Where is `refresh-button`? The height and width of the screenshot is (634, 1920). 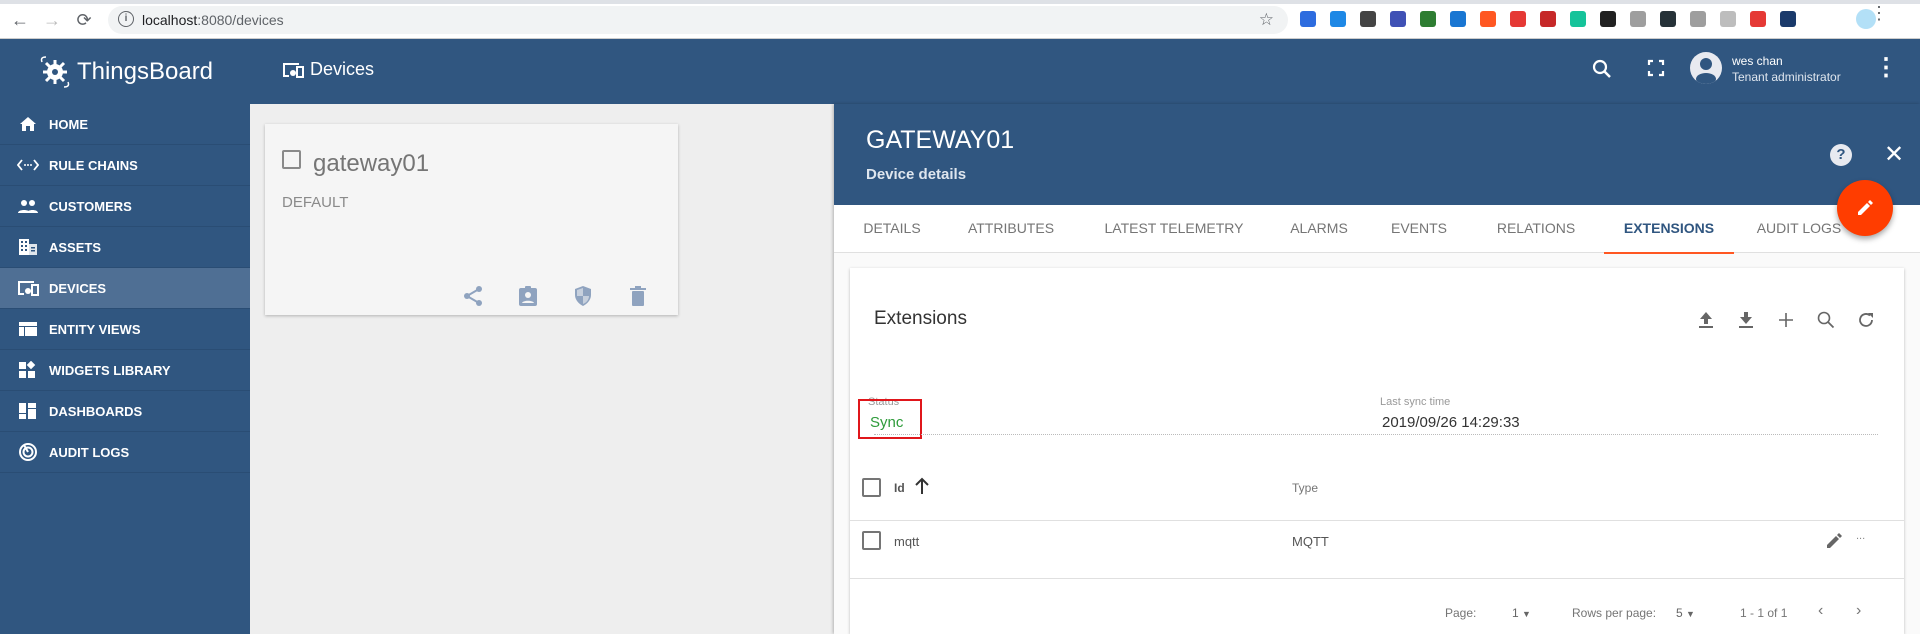 refresh-button is located at coordinates (1866, 320).